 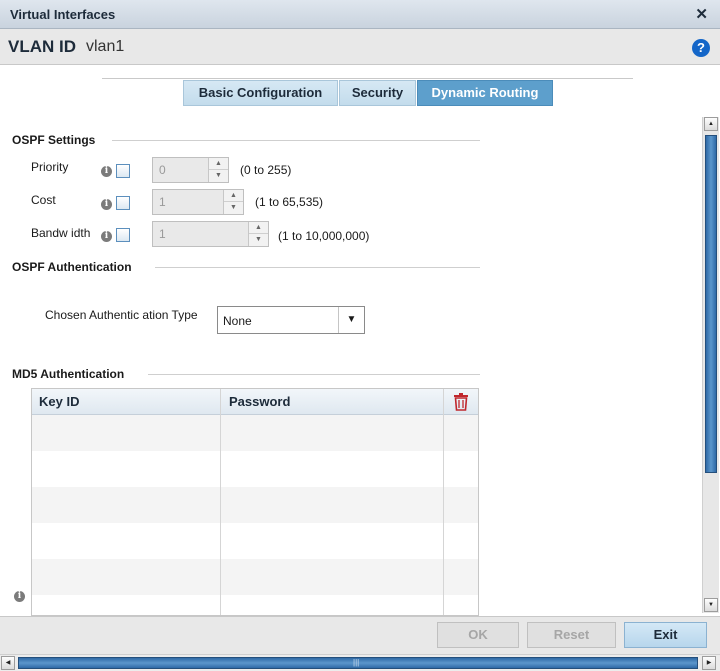 What do you see at coordinates (289, 202) in the screenshot?
I see `cost-range: (1 to 65,535)` at bounding box center [289, 202].